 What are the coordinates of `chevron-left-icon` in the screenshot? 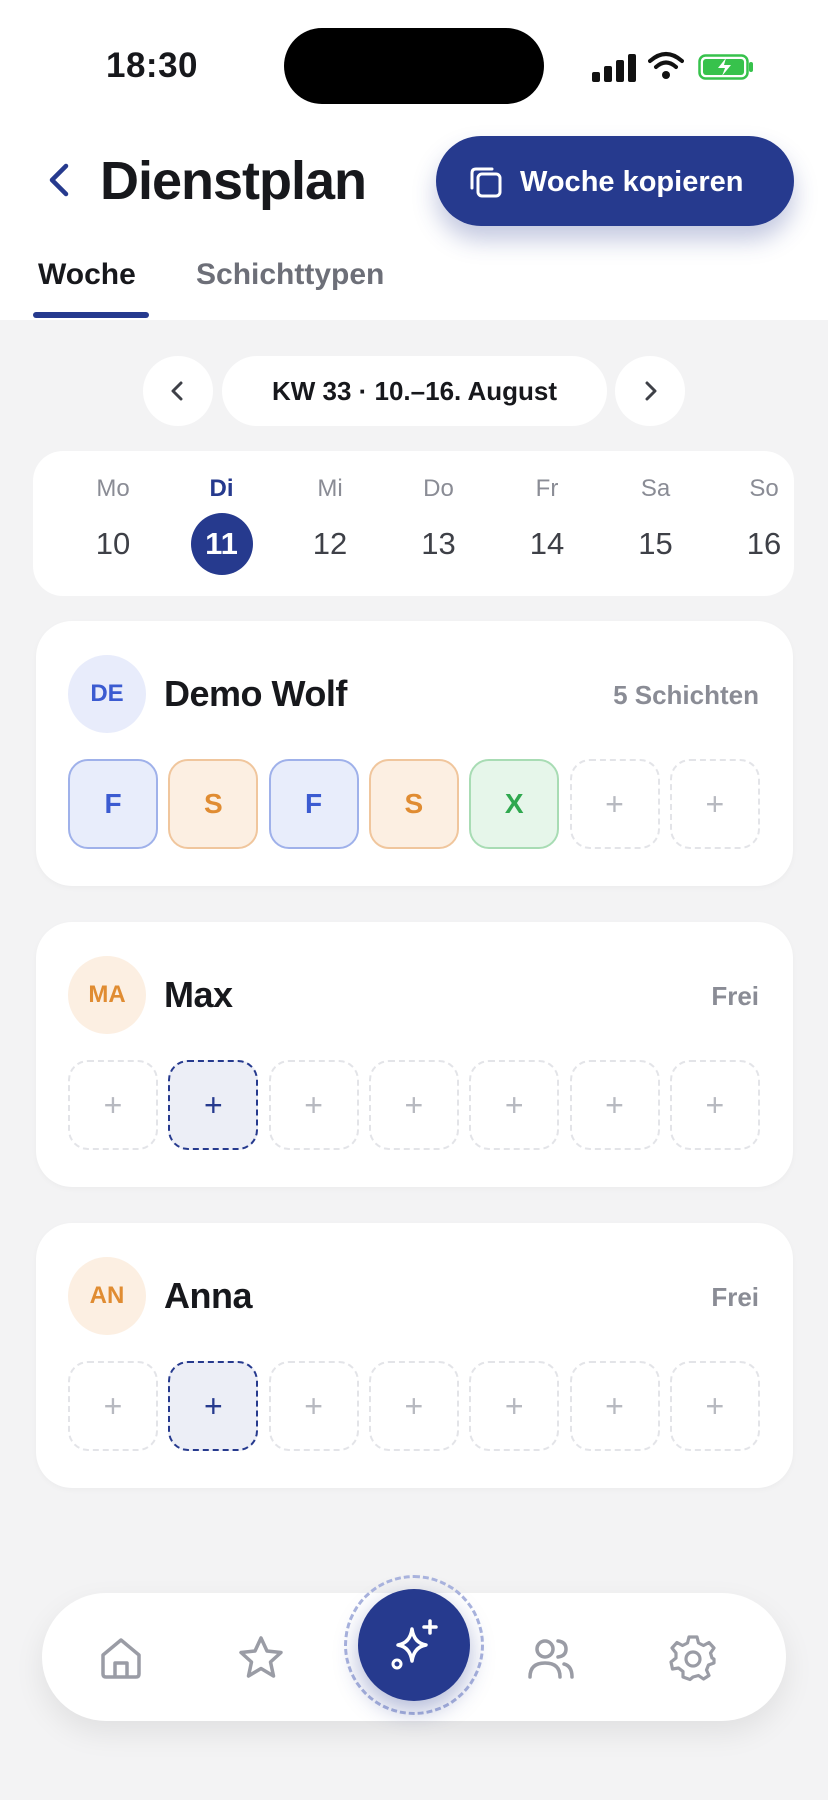 It's located at (177, 391).